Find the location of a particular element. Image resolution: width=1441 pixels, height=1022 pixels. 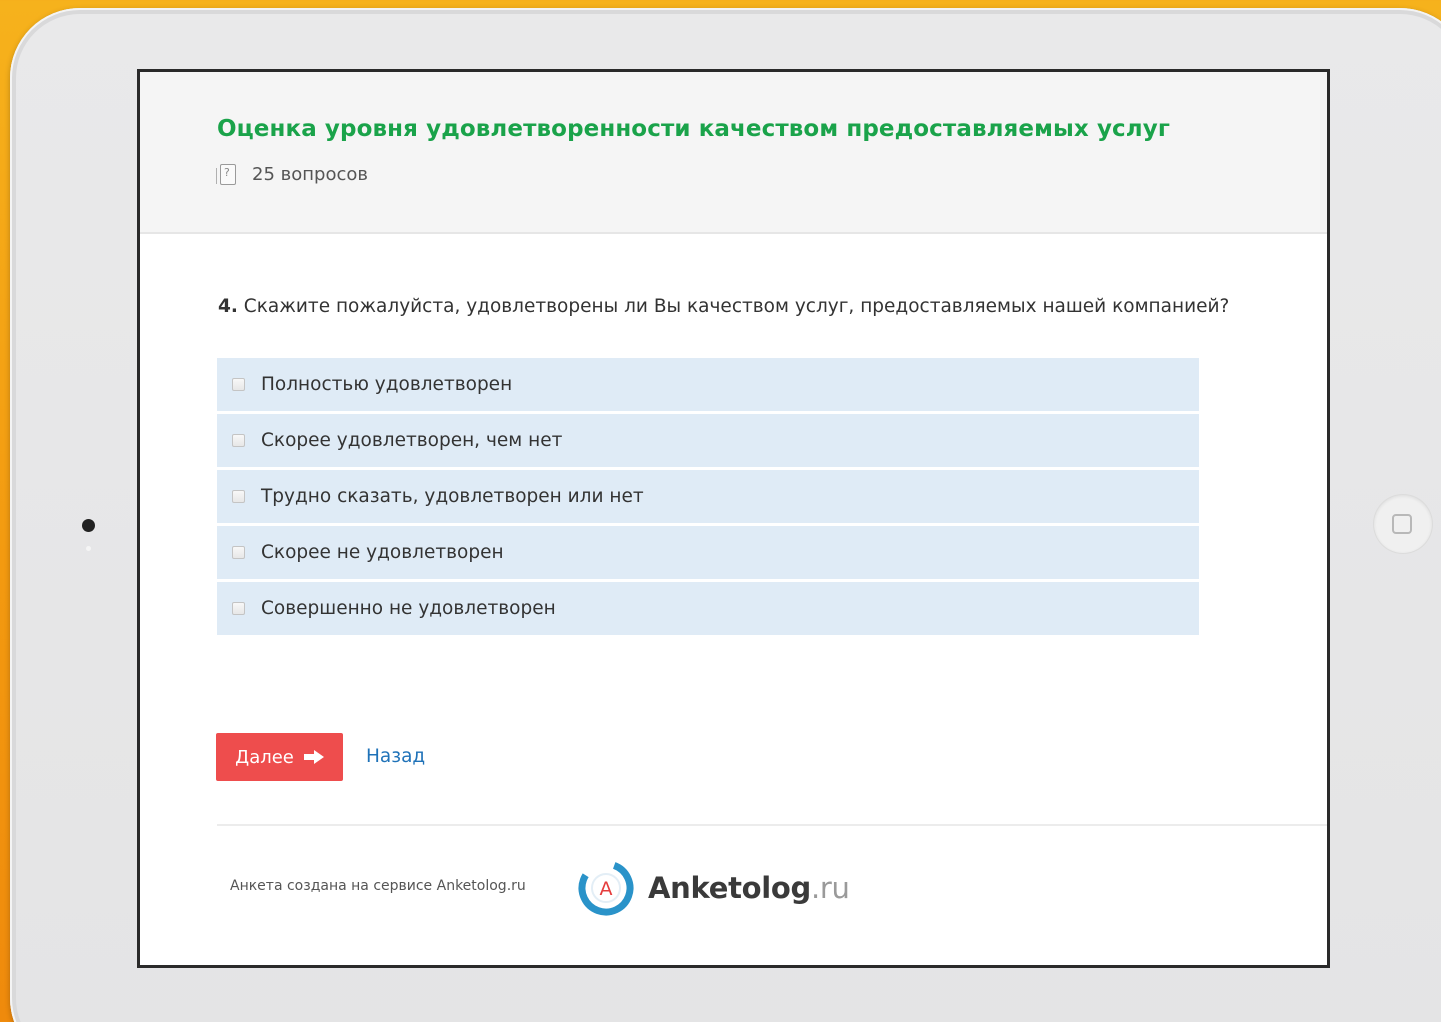

anketolog-logo-icon: A is located at coordinates (606, 888).